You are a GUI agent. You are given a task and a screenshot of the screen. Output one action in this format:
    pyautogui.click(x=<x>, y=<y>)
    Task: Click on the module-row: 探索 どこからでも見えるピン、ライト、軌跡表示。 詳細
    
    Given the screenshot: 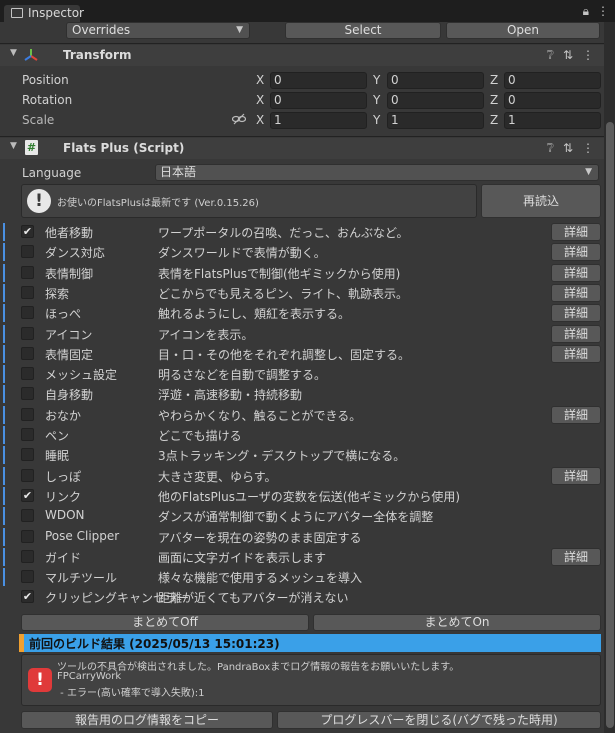 What is the action you would take?
    pyautogui.click(x=302, y=293)
    